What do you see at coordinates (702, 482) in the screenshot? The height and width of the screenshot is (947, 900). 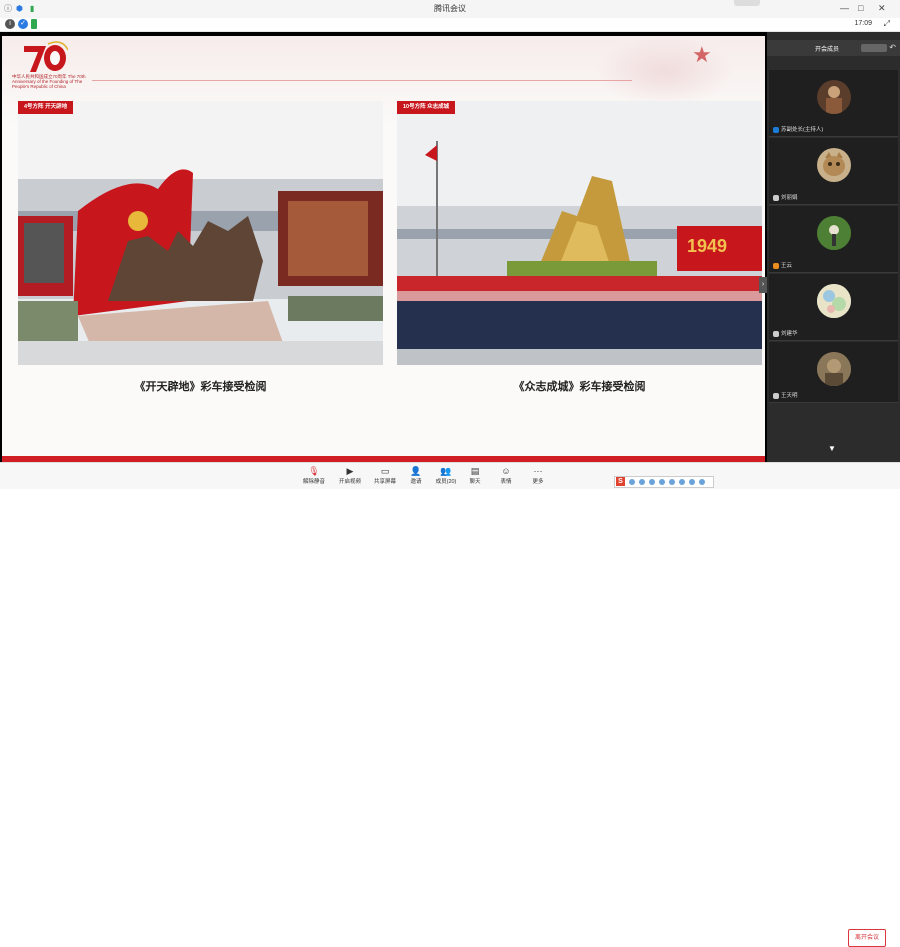 I see `ime-menu-icon` at bounding box center [702, 482].